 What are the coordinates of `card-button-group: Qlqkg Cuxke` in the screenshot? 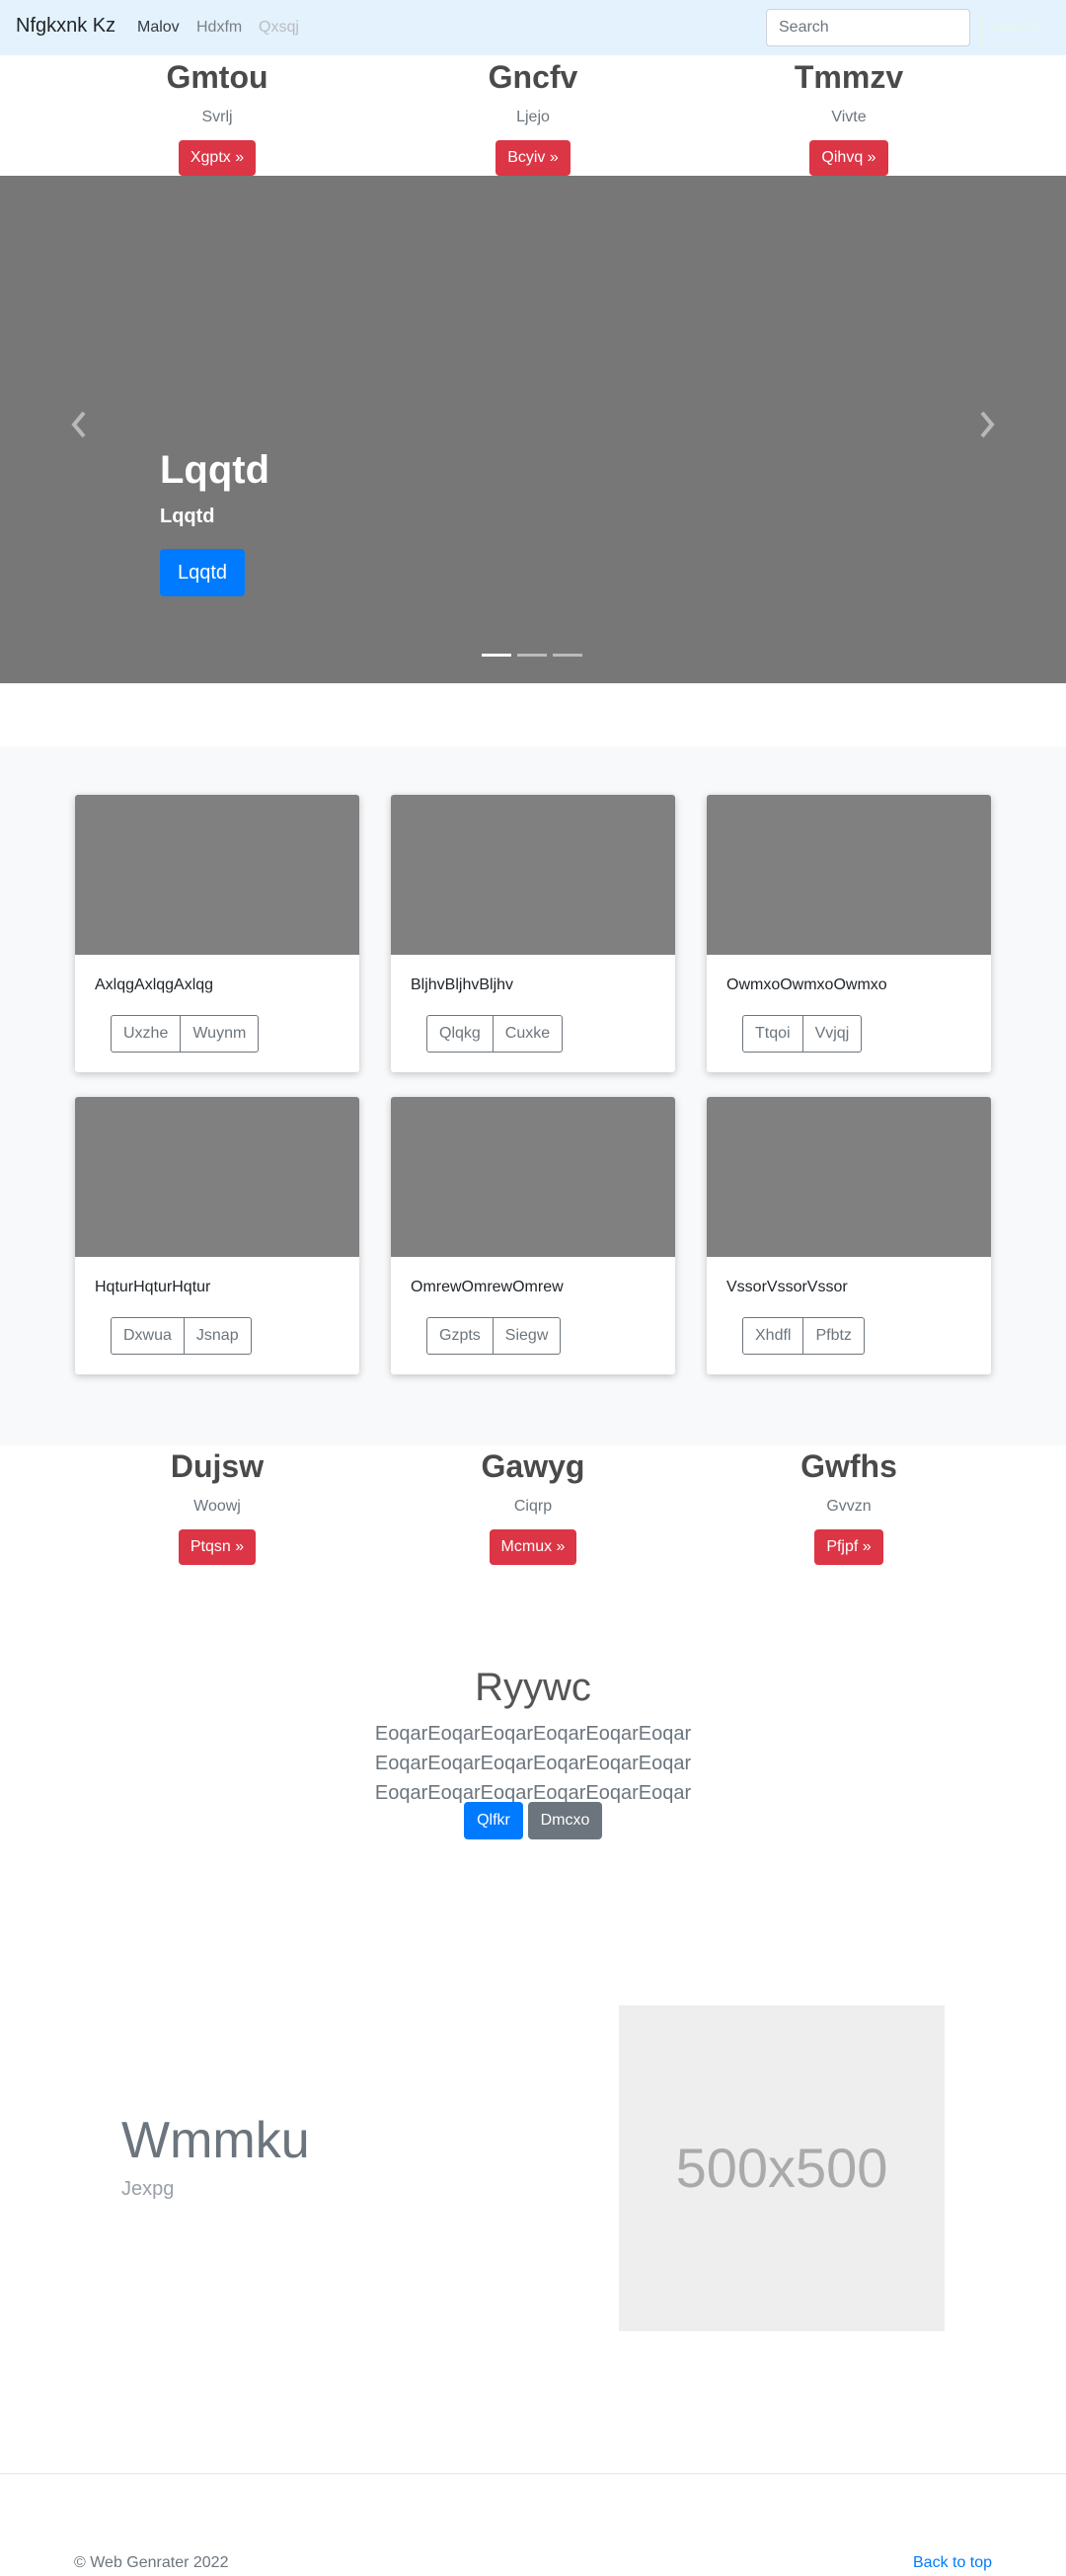 It's located at (495, 1034).